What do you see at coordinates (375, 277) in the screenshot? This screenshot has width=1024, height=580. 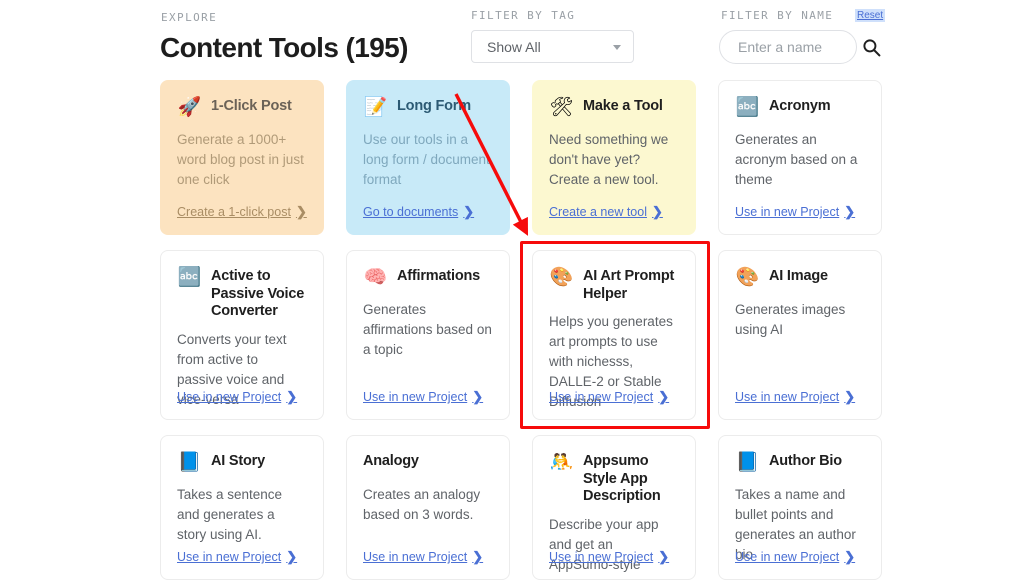 I see `head-with-lightbulb-icon: 🧠` at bounding box center [375, 277].